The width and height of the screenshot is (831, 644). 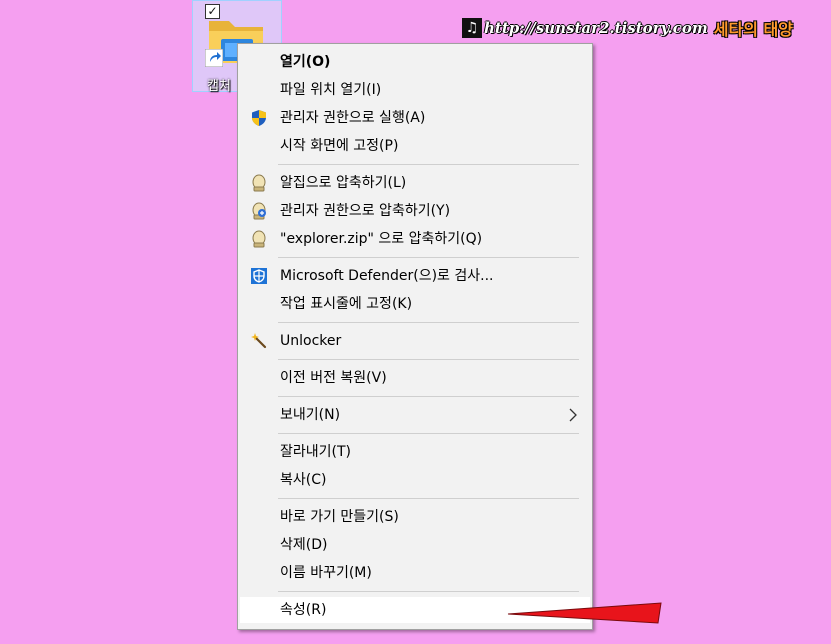 I want to click on menu-item-label: 이름 바꾸기(M), so click(x=326, y=573).